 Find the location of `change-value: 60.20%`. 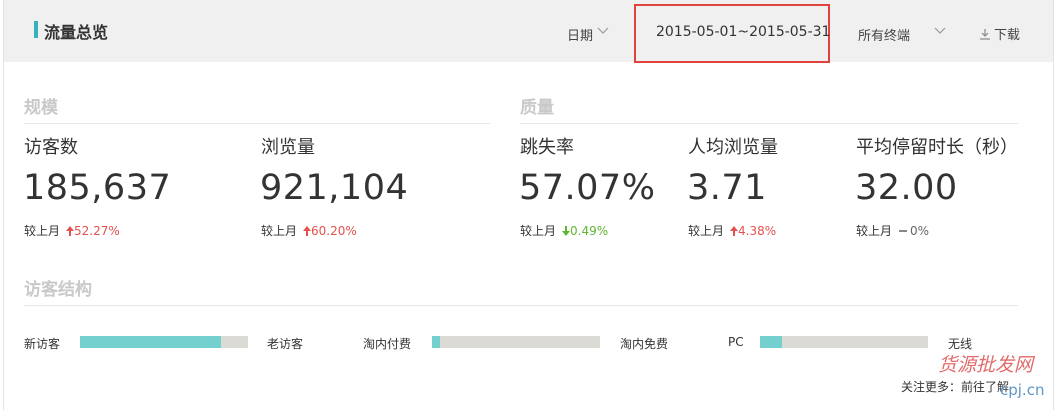

change-value: 60.20% is located at coordinates (334, 230).